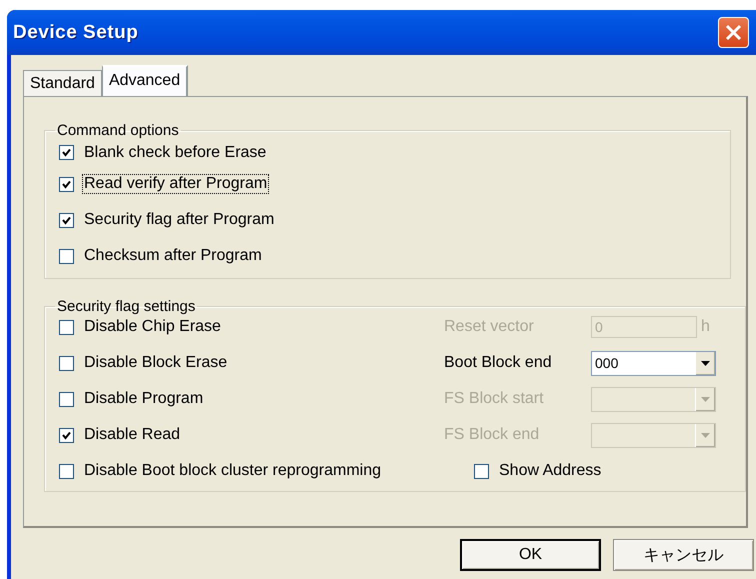  I want to click on dropdown: 000, so click(653, 363).